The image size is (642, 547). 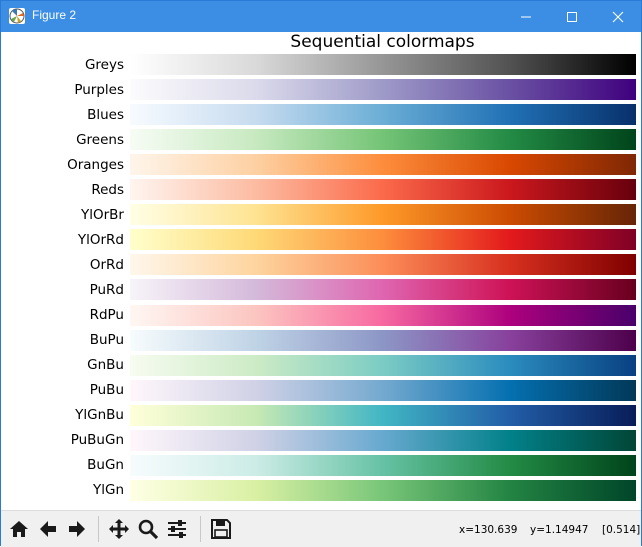 What do you see at coordinates (321, 16) in the screenshot?
I see `title-bar: Figure 2` at bounding box center [321, 16].